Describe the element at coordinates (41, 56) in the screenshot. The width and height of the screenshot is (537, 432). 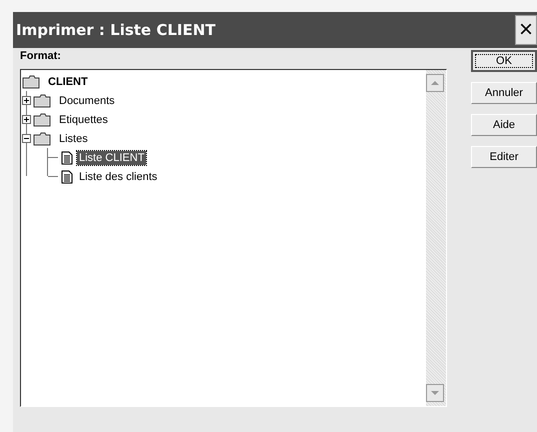
I see `format-label: Format:` at that location.